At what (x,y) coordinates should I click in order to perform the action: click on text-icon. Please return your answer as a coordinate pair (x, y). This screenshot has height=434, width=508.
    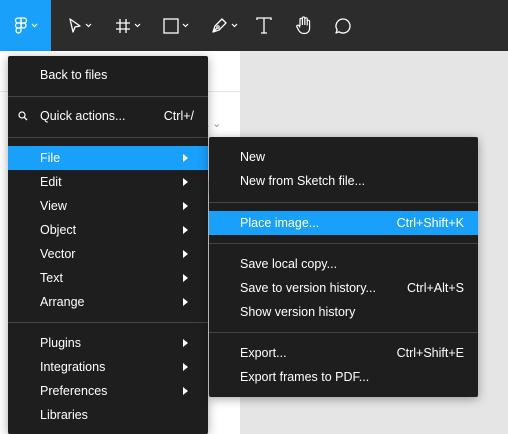
    Looking at the image, I should click on (264, 25).